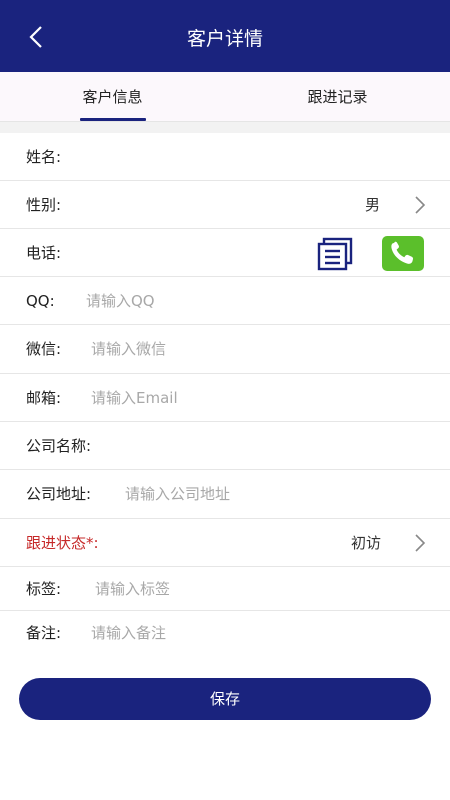  I want to click on qq-input: 请输入QQ, so click(120, 301).